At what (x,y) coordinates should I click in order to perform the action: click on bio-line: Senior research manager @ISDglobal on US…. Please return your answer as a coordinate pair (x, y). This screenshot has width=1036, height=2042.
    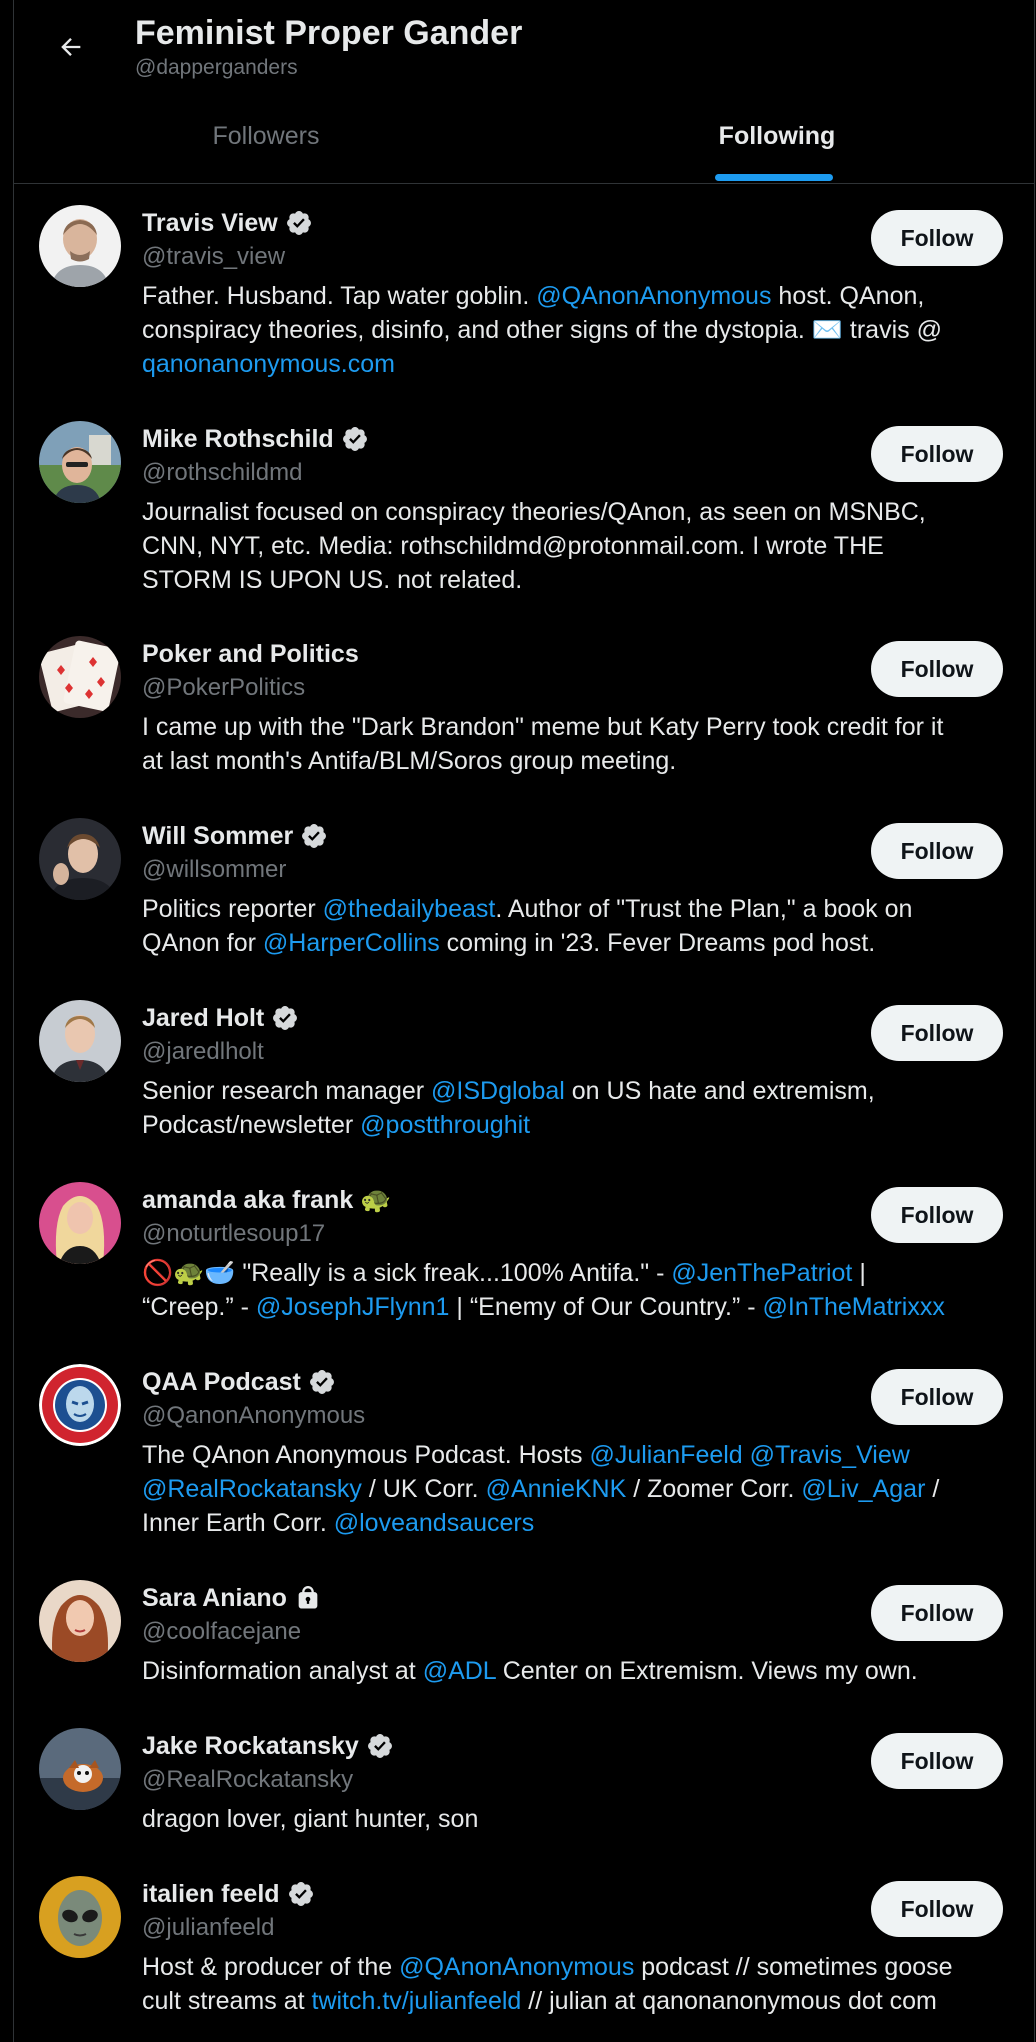
    Looking at the image, I should click on (579, 1091).